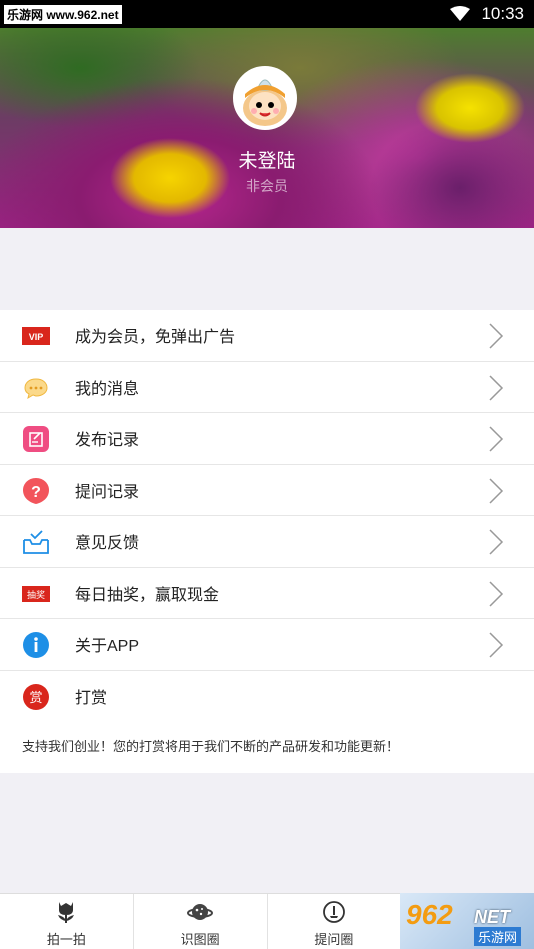  Describe the element at coordinates (267, 186) in the screenshot. I see `membership-status: 非会员` at that location.